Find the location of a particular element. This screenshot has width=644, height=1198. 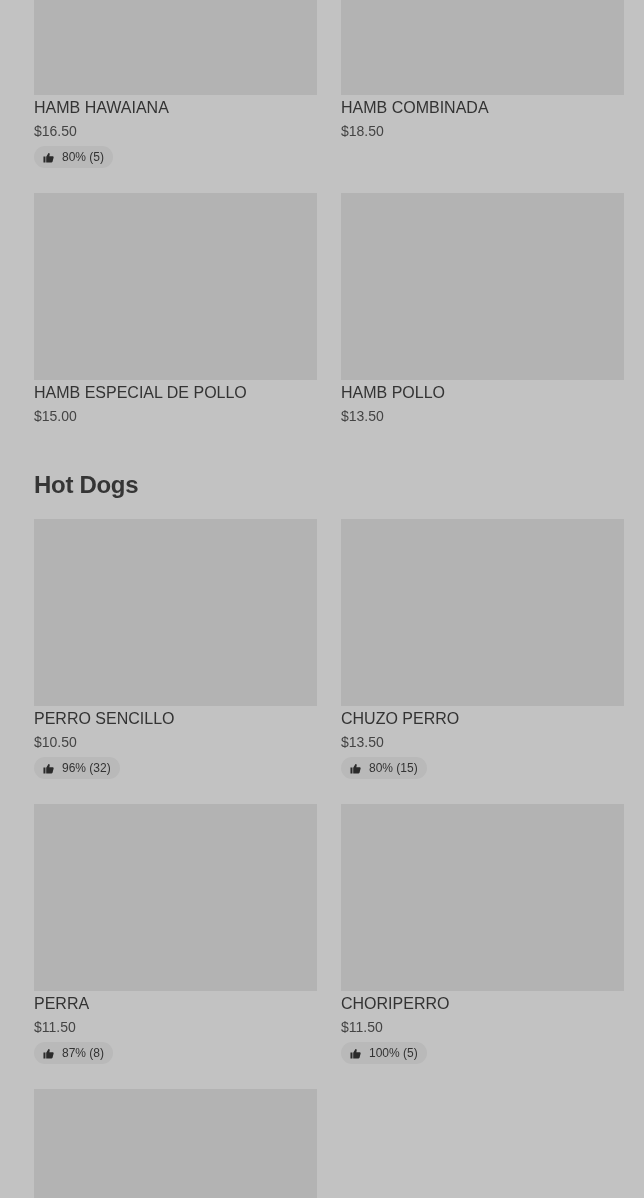

product-name: PERRO SENCILLO is located at coordinates (104, 719).